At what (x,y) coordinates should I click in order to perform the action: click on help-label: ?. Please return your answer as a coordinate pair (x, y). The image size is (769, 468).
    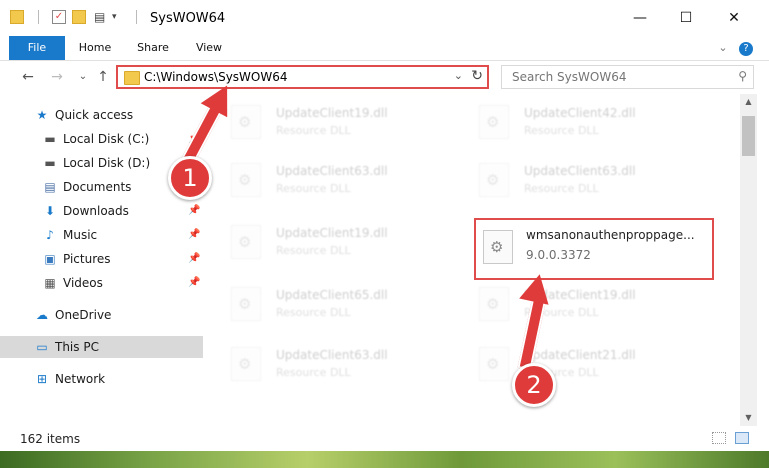
    Looking at the image, I should click on (746, 49).